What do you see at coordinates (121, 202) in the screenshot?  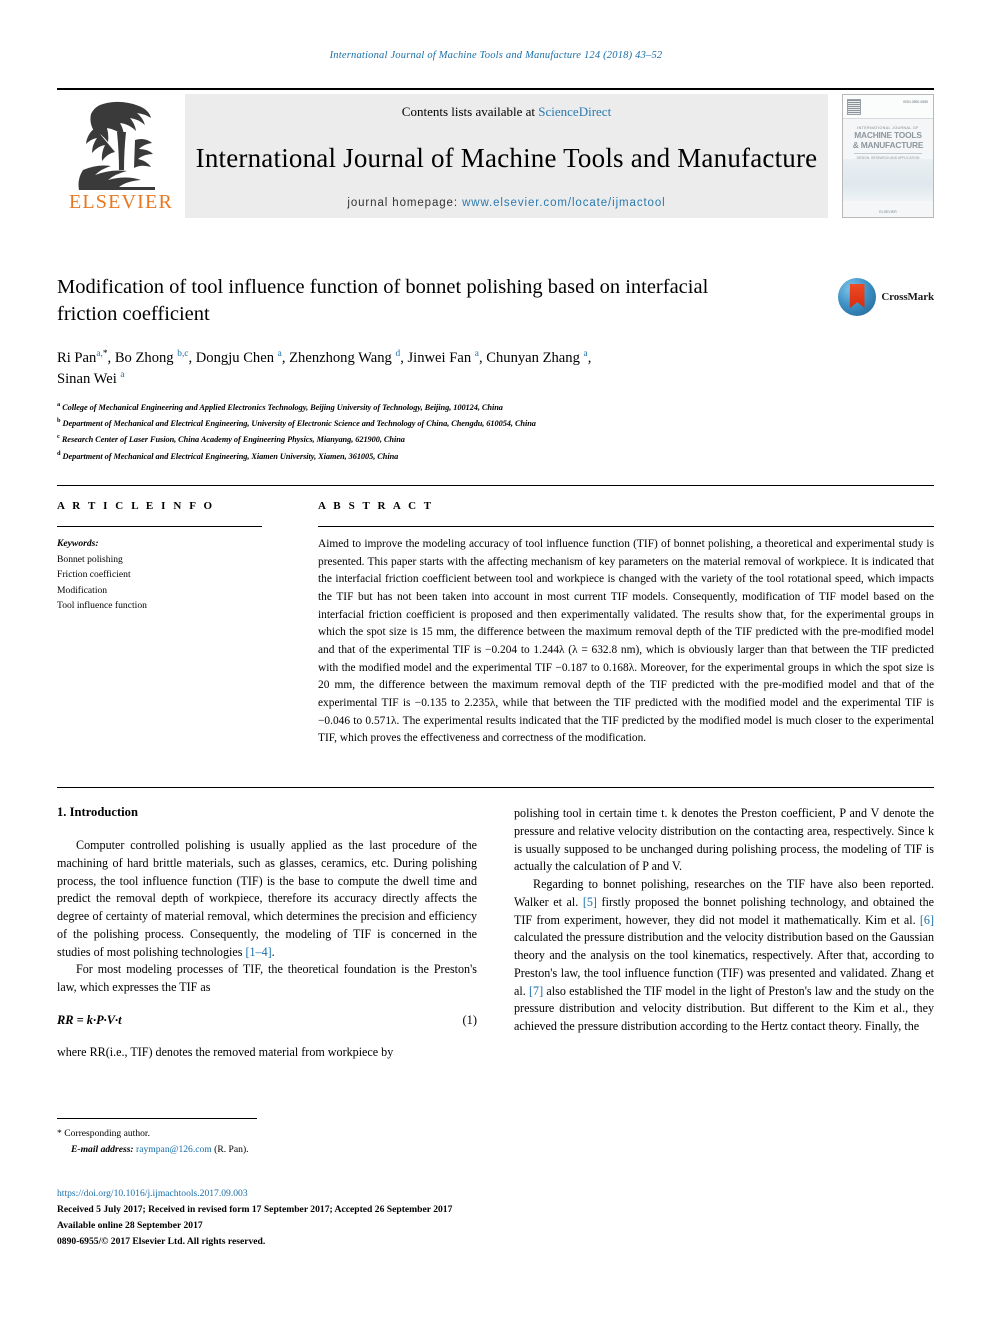 I see `elsevier-wordmark: ELSEVIER` at bounding box center [121, 202].